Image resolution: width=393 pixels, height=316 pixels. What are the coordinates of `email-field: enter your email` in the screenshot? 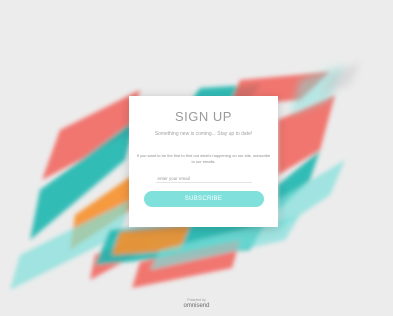 It's located at (203, 178).